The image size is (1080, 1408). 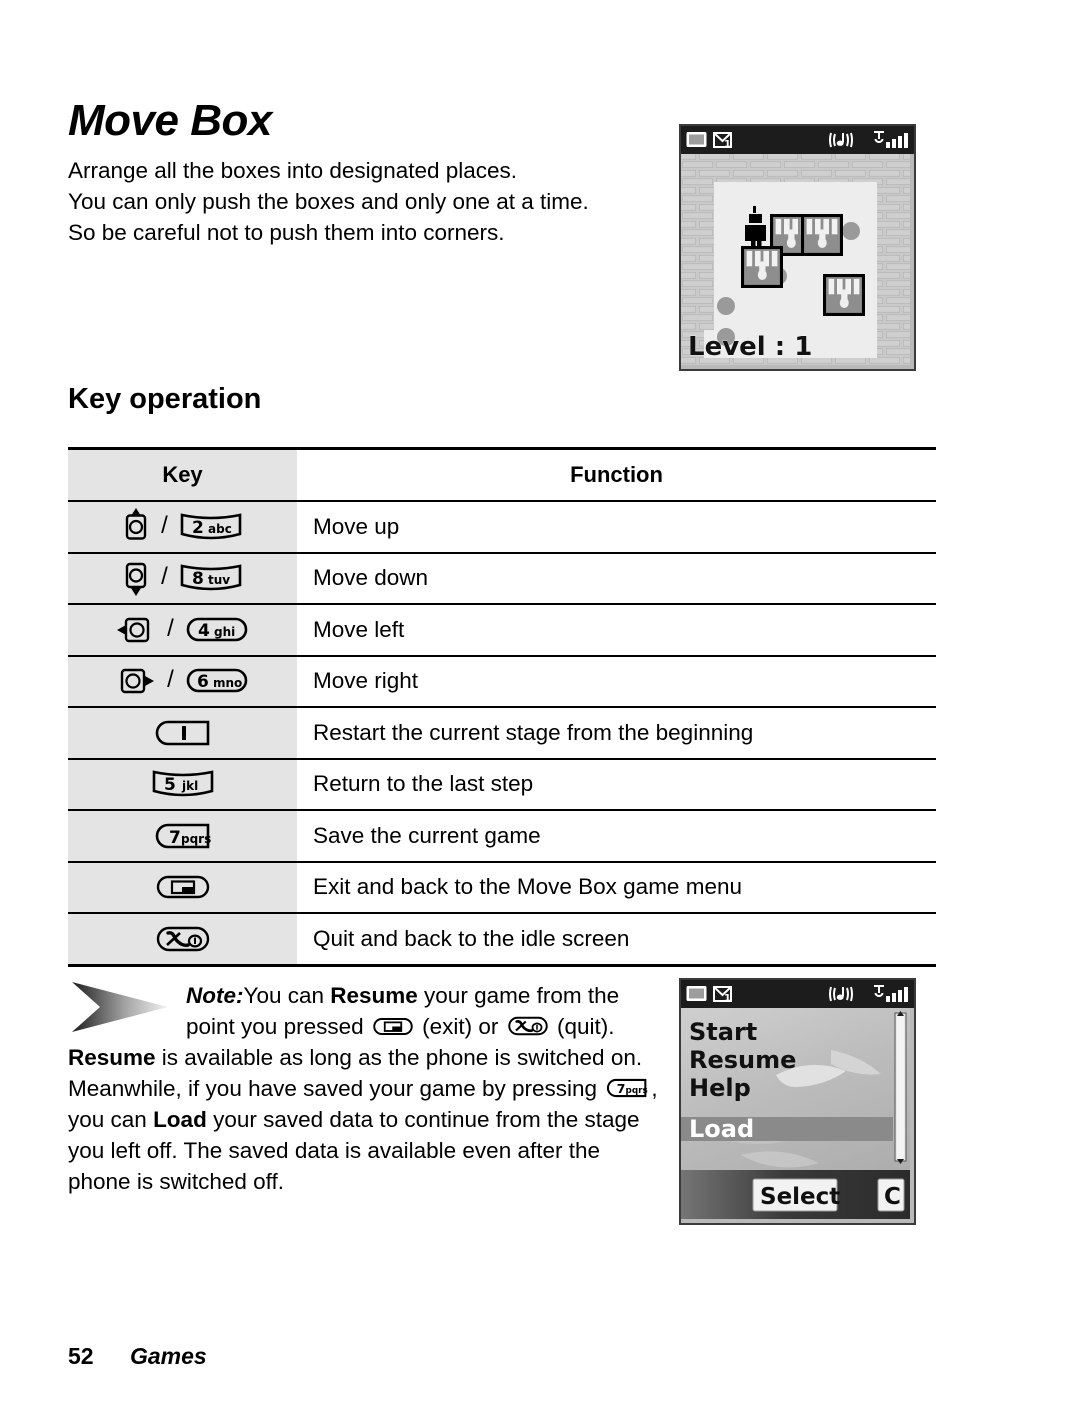 I want to click on table-header-row: Key Function, so click(x=502, y=474).